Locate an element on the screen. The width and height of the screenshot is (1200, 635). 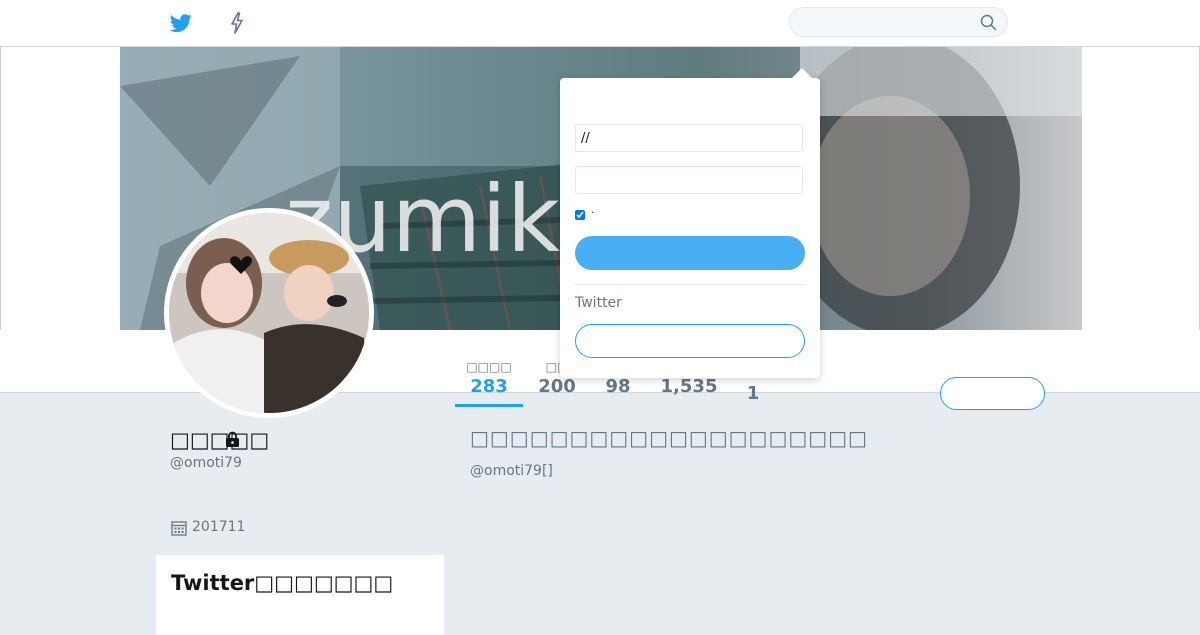
stat-tweets: □□□□ 283 is located at coordinates (489, 378).